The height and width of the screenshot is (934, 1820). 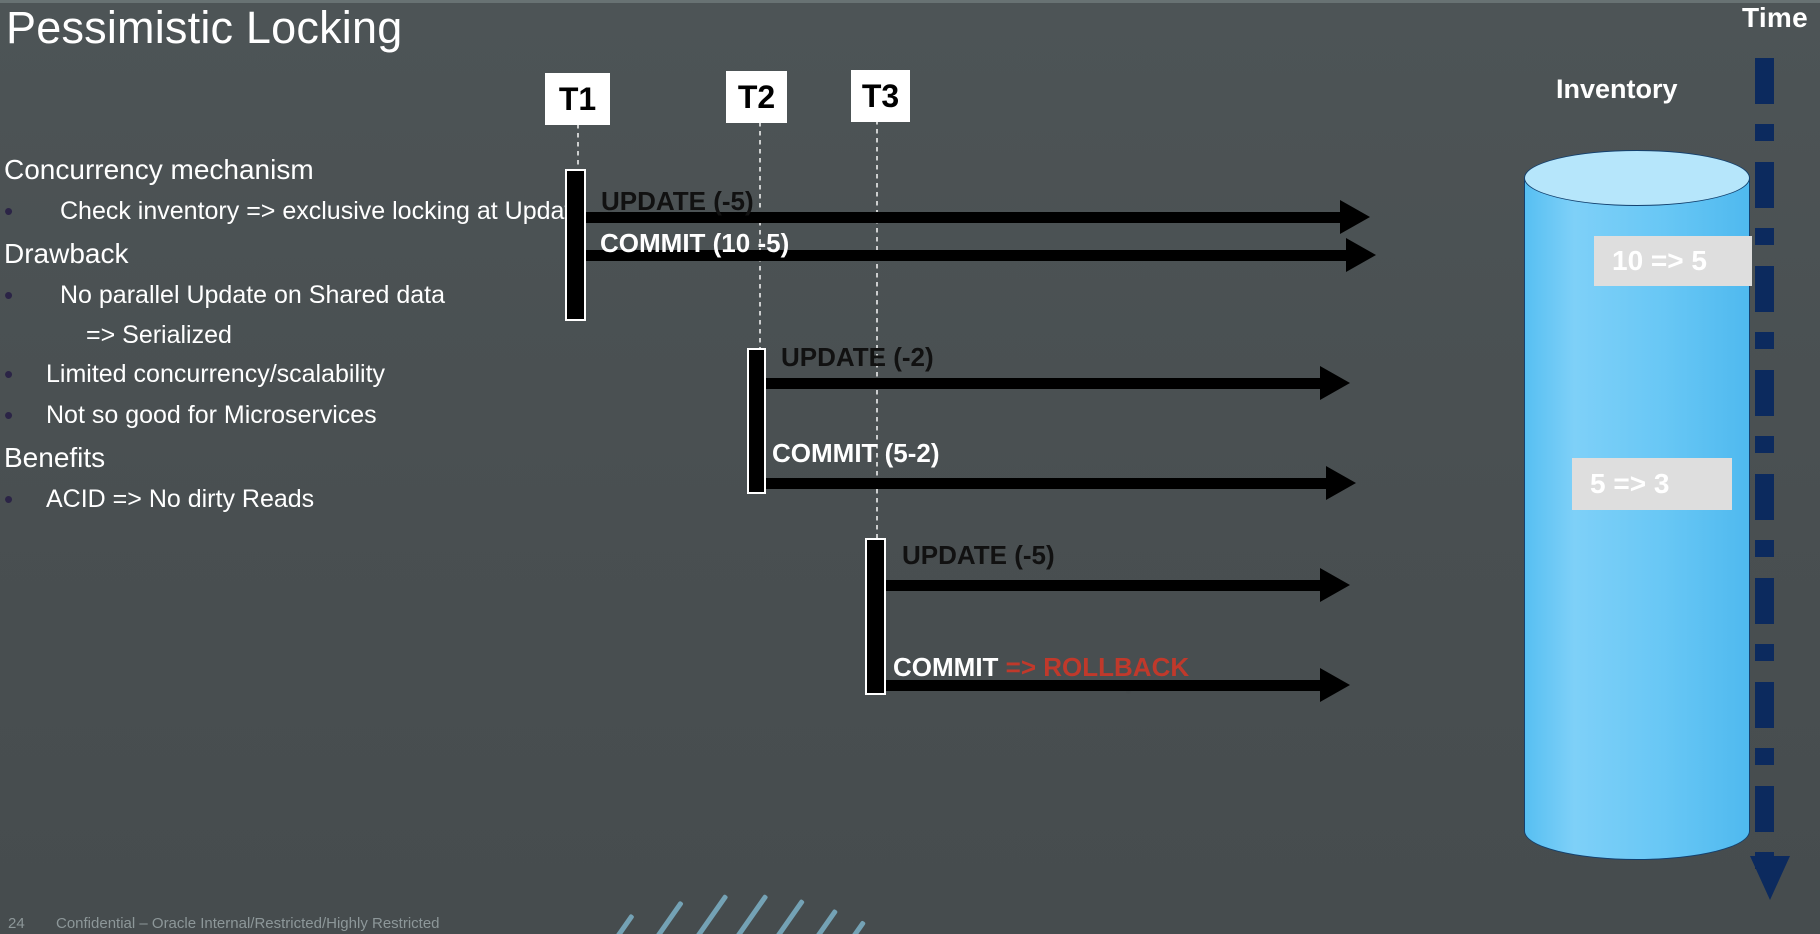 I want to click on transaction-label-t2: T2, so click(x=756, y=96).